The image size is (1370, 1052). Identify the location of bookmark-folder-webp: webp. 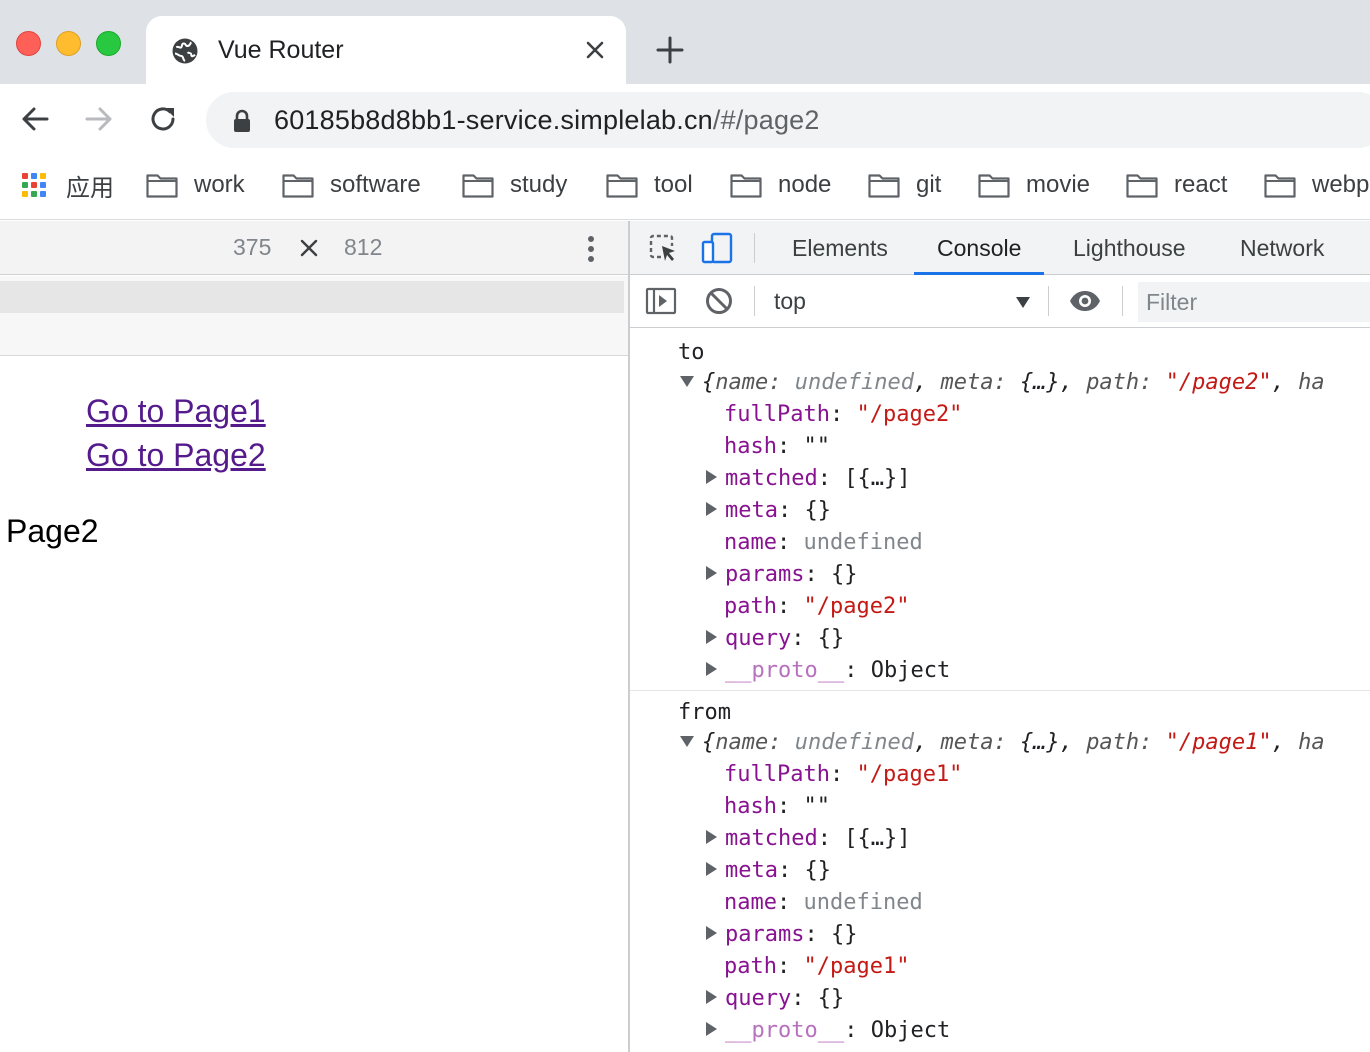
(1316, 185).